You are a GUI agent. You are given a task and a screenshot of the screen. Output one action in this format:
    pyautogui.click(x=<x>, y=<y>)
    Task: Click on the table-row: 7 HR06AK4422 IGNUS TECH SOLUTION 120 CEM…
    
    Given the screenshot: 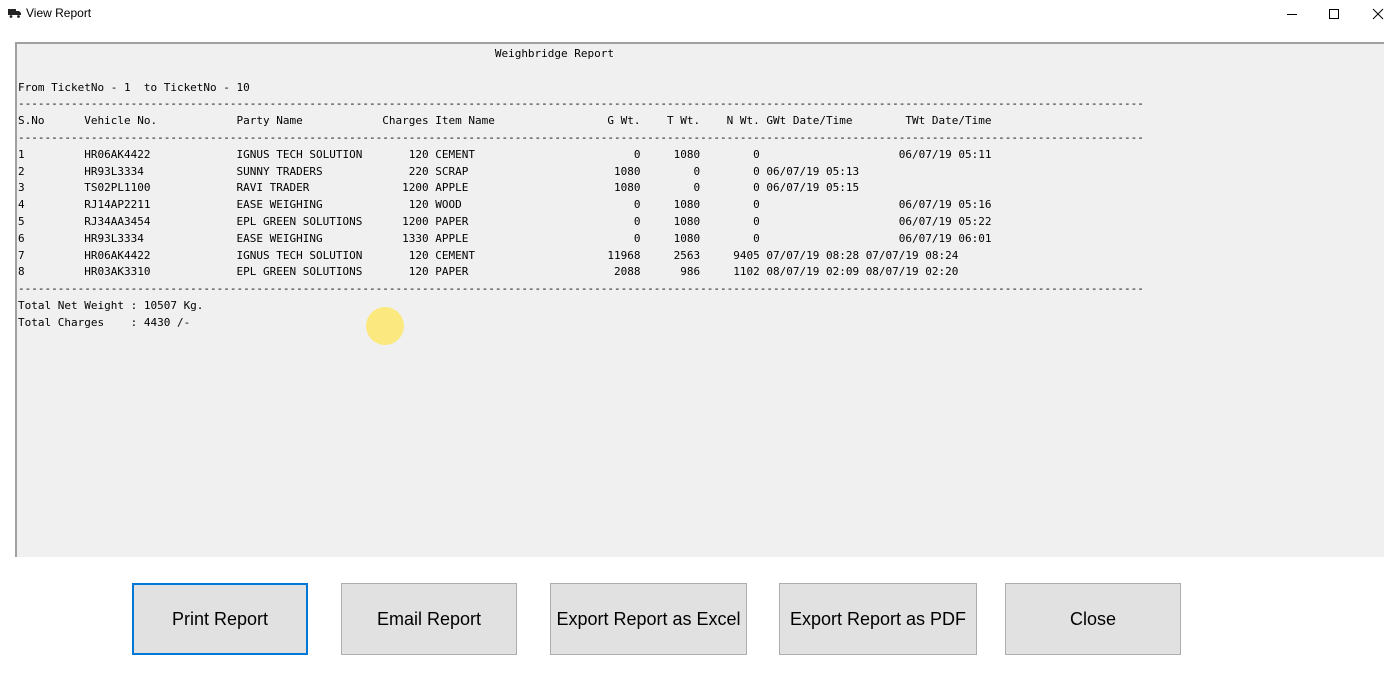 What is the action you would take?
    pyautogui.click(x=488, y=255)
    